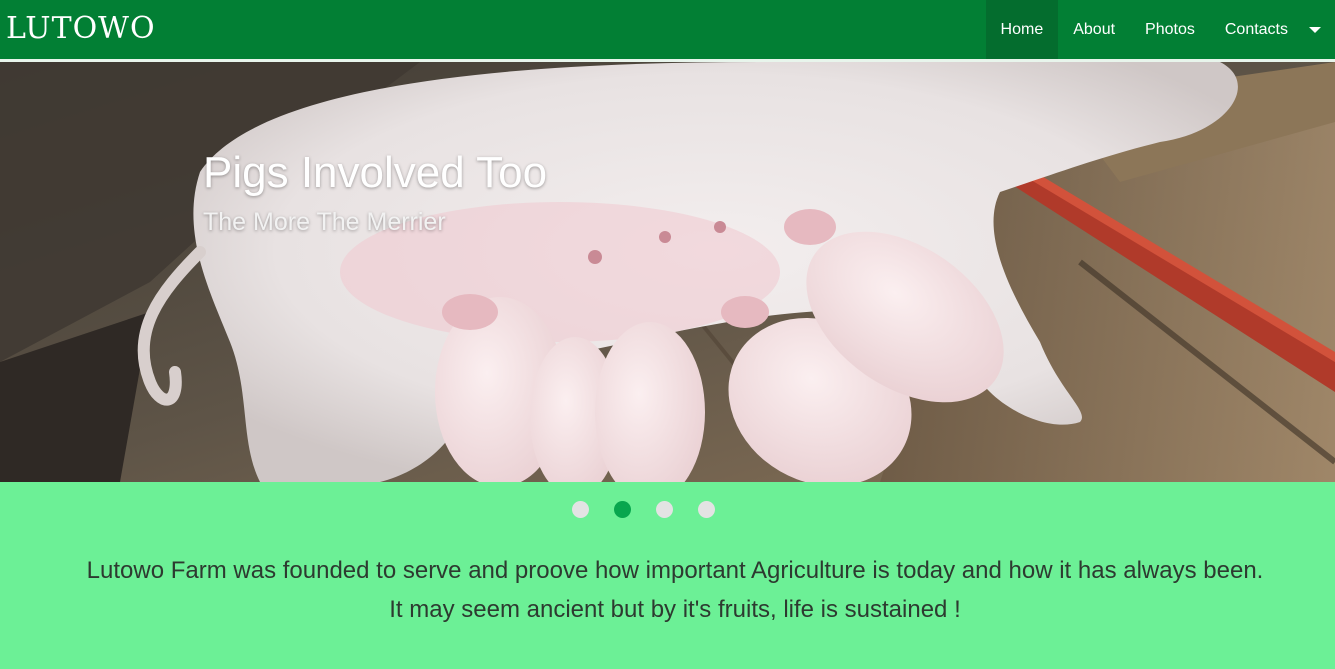 Image resolution: width=1335 pixels, height=669 pixels. I want to click on carousel-indicators, so click(667, 509).